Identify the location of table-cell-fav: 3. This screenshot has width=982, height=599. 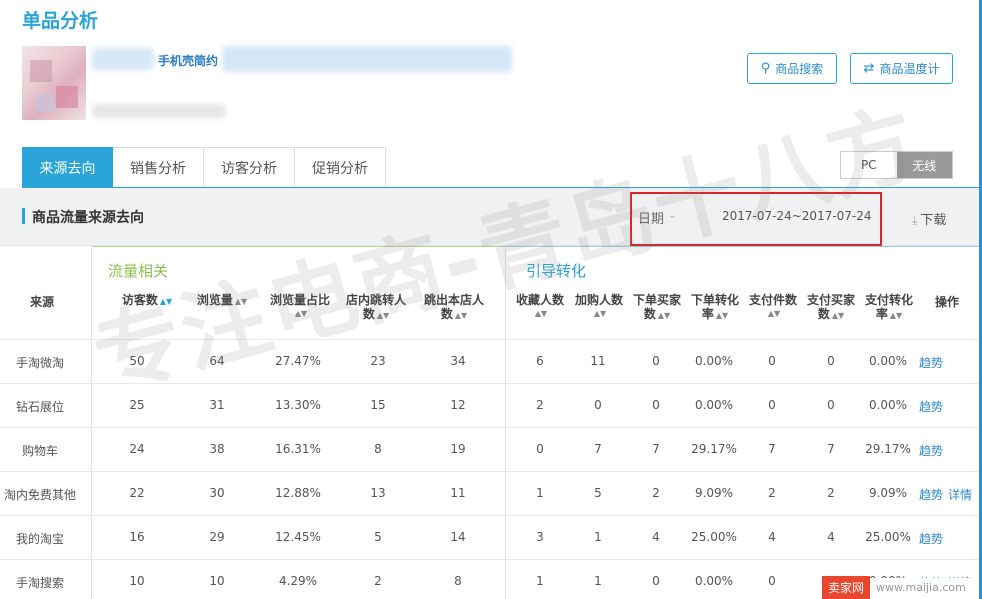
(540, 537).